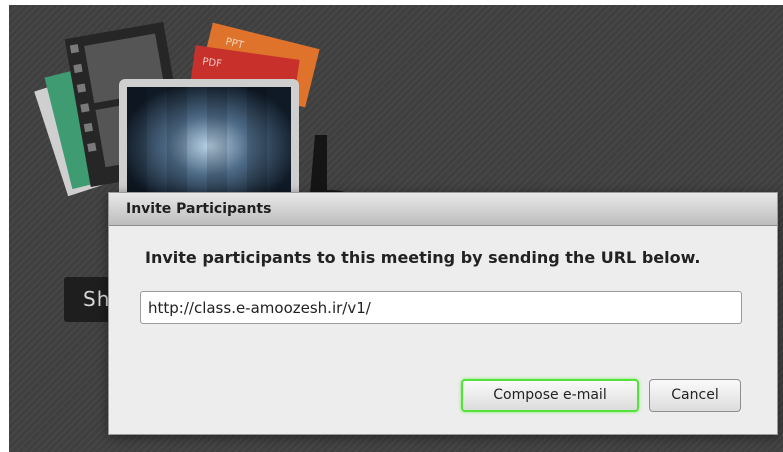  What do you see at coordinates (441, 307) in the screenshot?
I see `meeting-url-field` at bounding box center [441, 307].